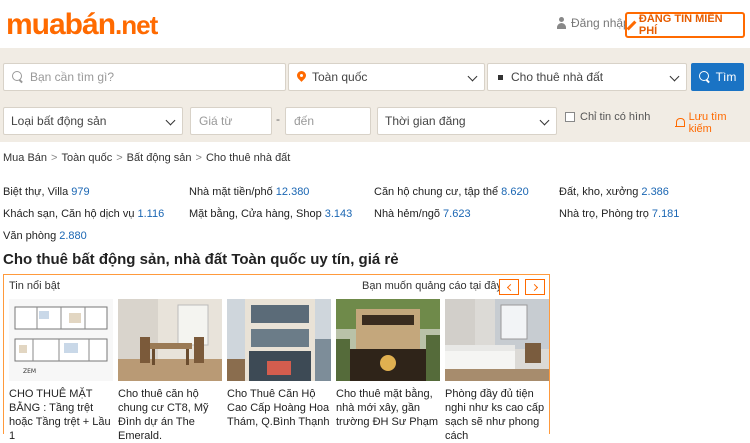 This screenshot has height=443, width=750. I want to click on property-type-placeholder: Loại bất động sản, so click(59, 121).